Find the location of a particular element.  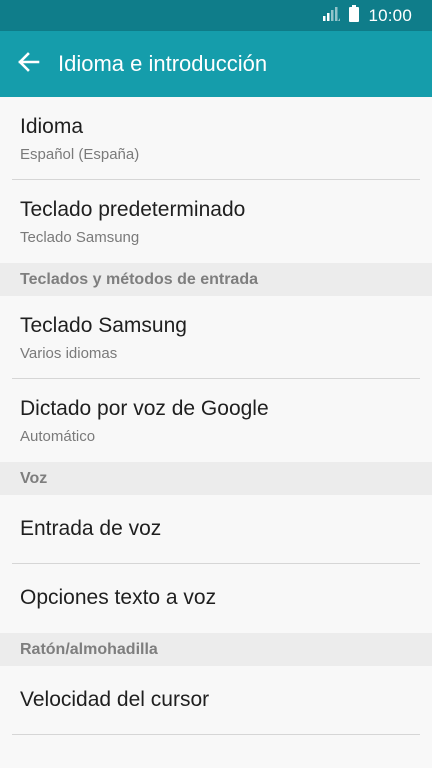

divider is located at coordinates (216, 734).